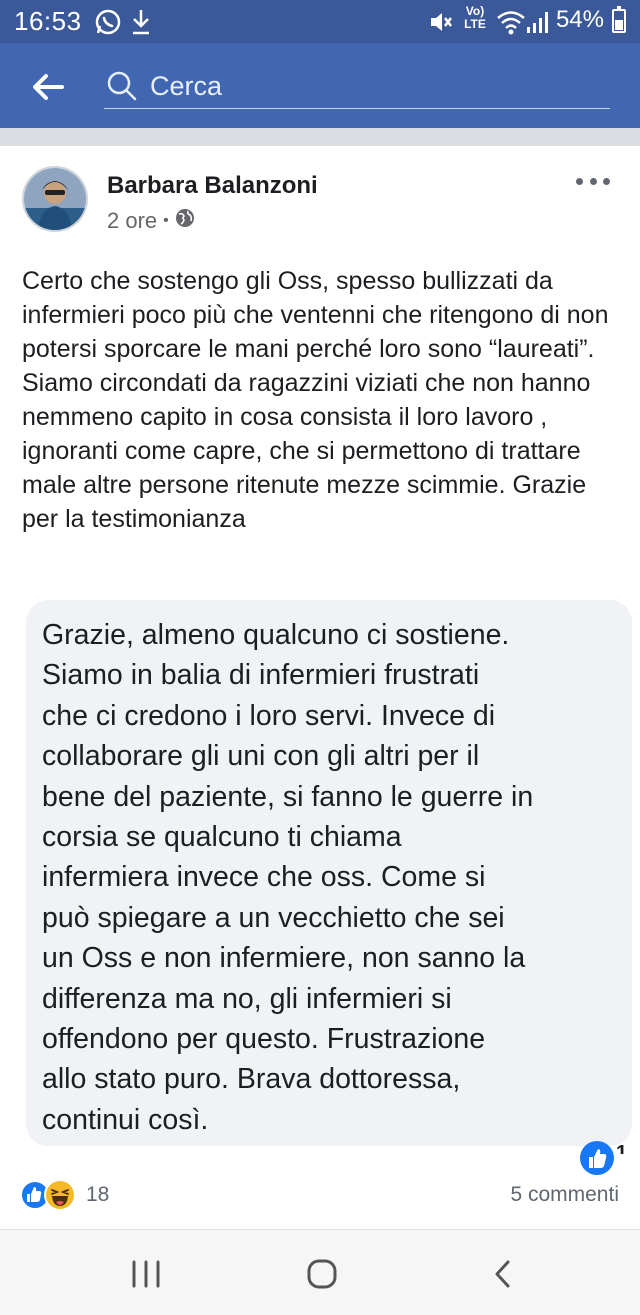 The width and height of the screenshot is (640, 1315). I want to click on search-input, so click(370, 86).